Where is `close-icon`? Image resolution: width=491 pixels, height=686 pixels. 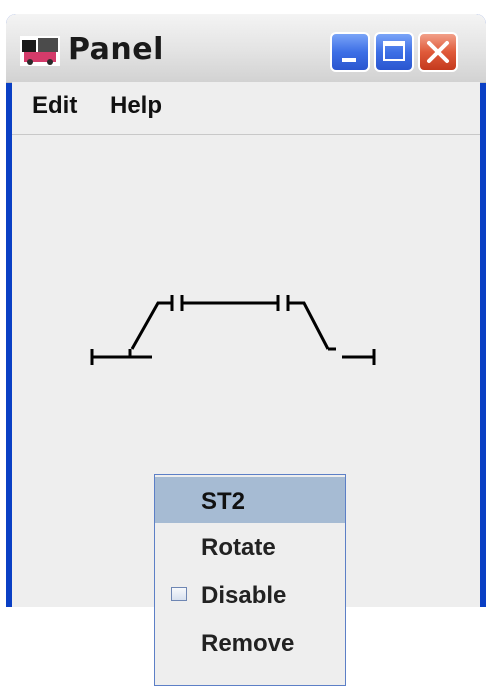
close-icon is located at coordinates (438, 52).